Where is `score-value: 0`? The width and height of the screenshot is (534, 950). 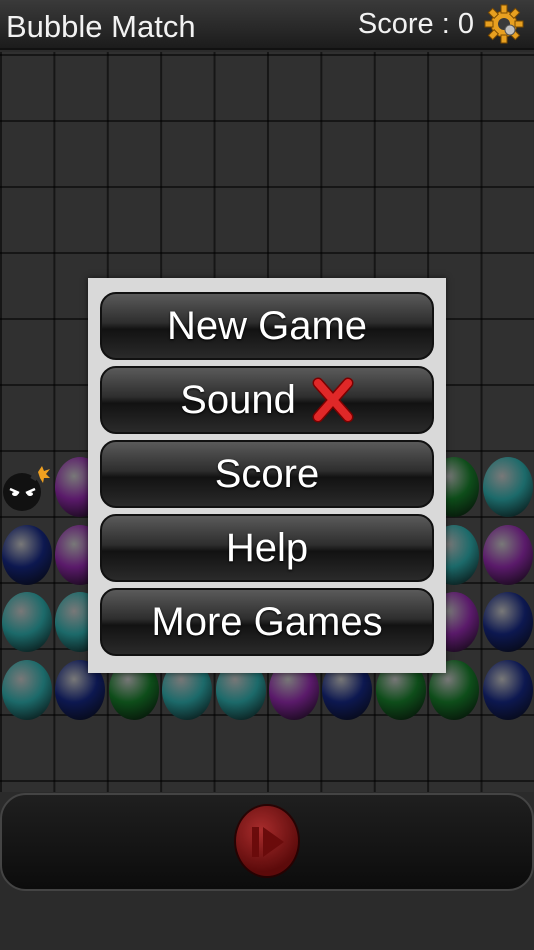
score-value: 0 is located at coordinates (465, 24).